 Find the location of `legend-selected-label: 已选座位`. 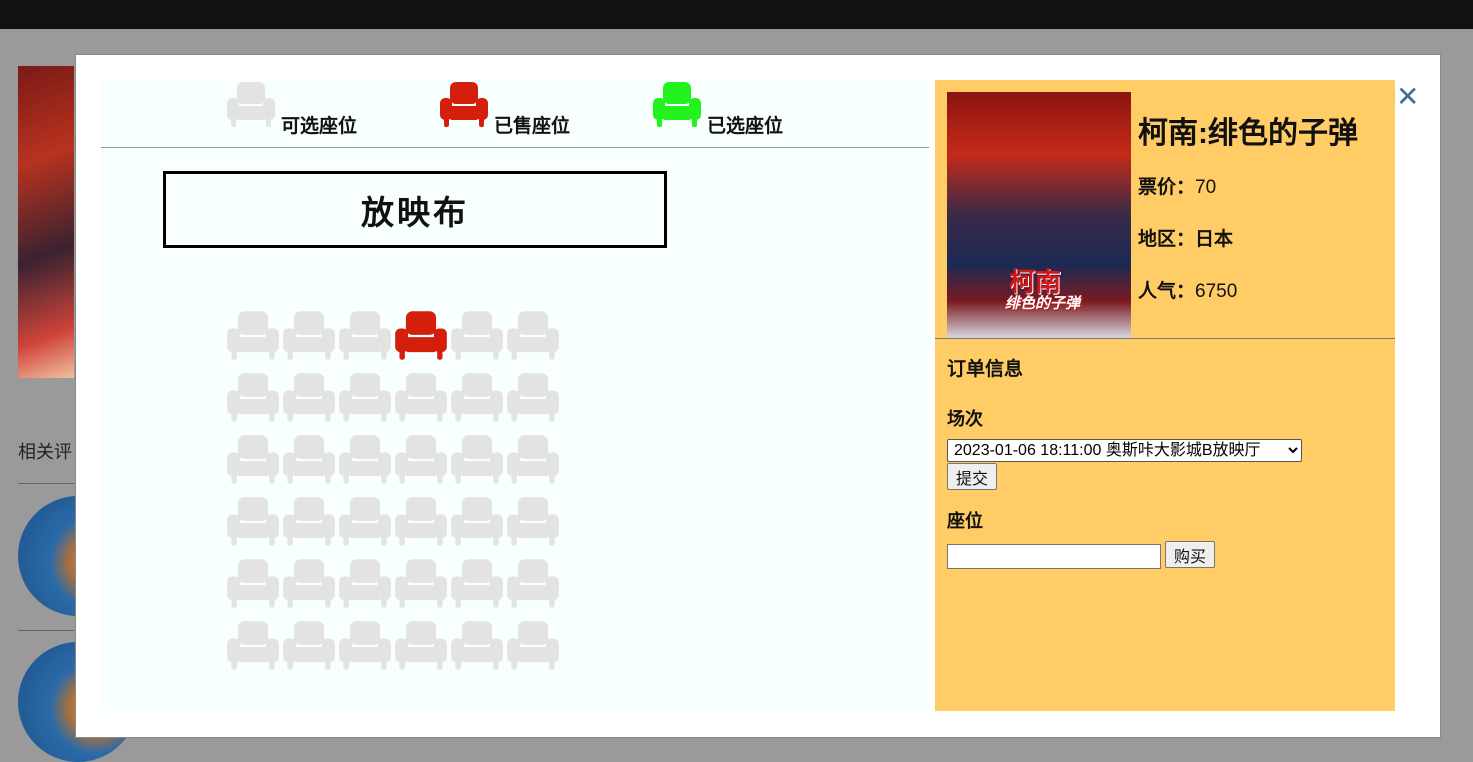

legend-selected-label: 已选座位 is located at coordinates (745, 126).